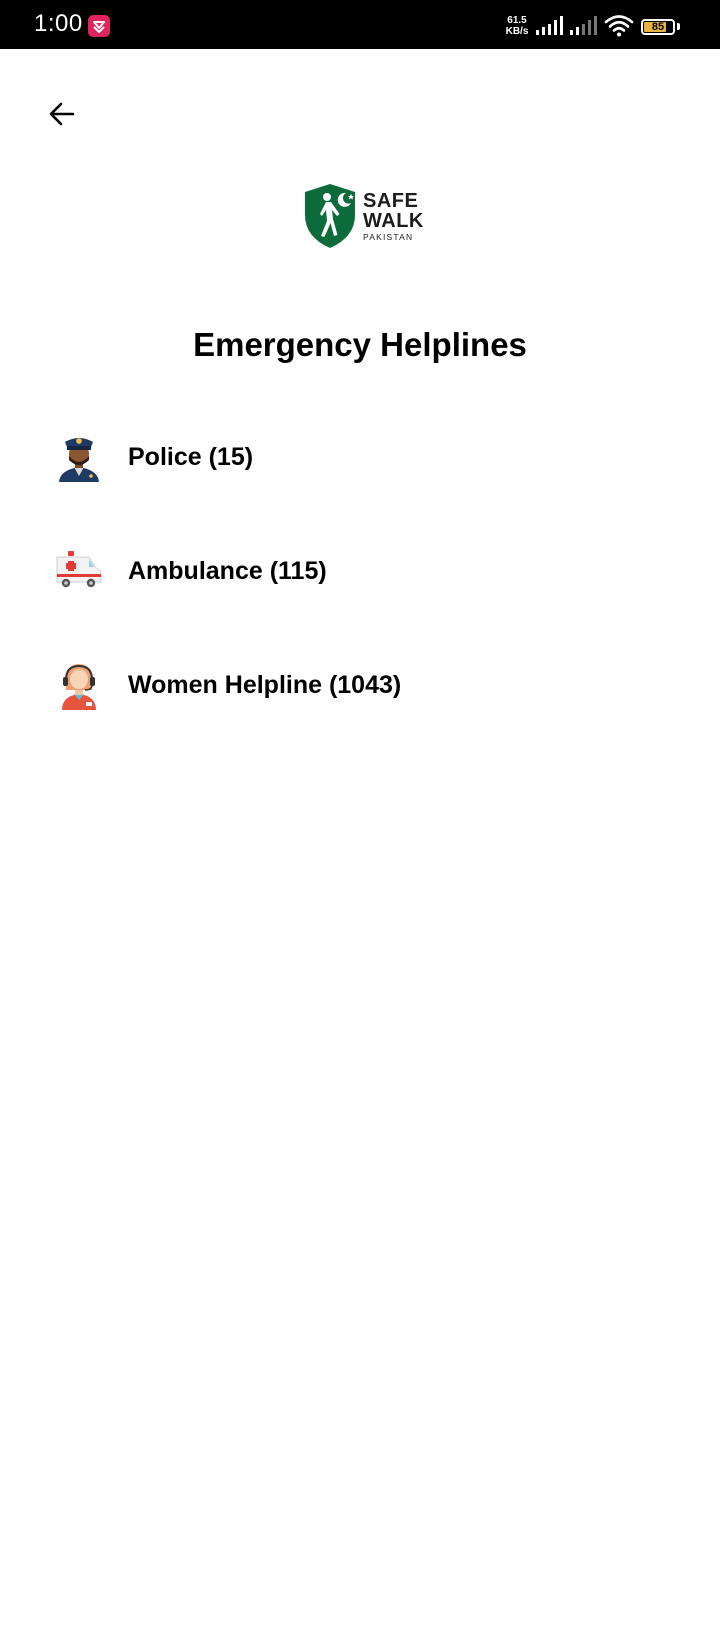 Image resolution: width=720 pixels, height=1650 pixels. Describe the element at coordinates (360, 344) in the screenshot. I see `page-title: Emergency Helplines` at that location.